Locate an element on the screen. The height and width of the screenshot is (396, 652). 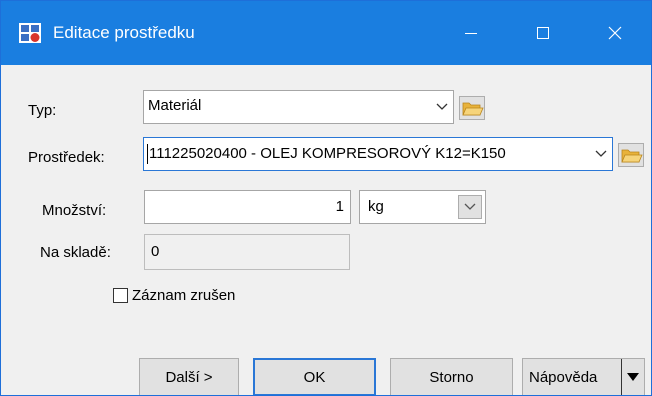
maximize-icon is located at coordinates (543, 33).